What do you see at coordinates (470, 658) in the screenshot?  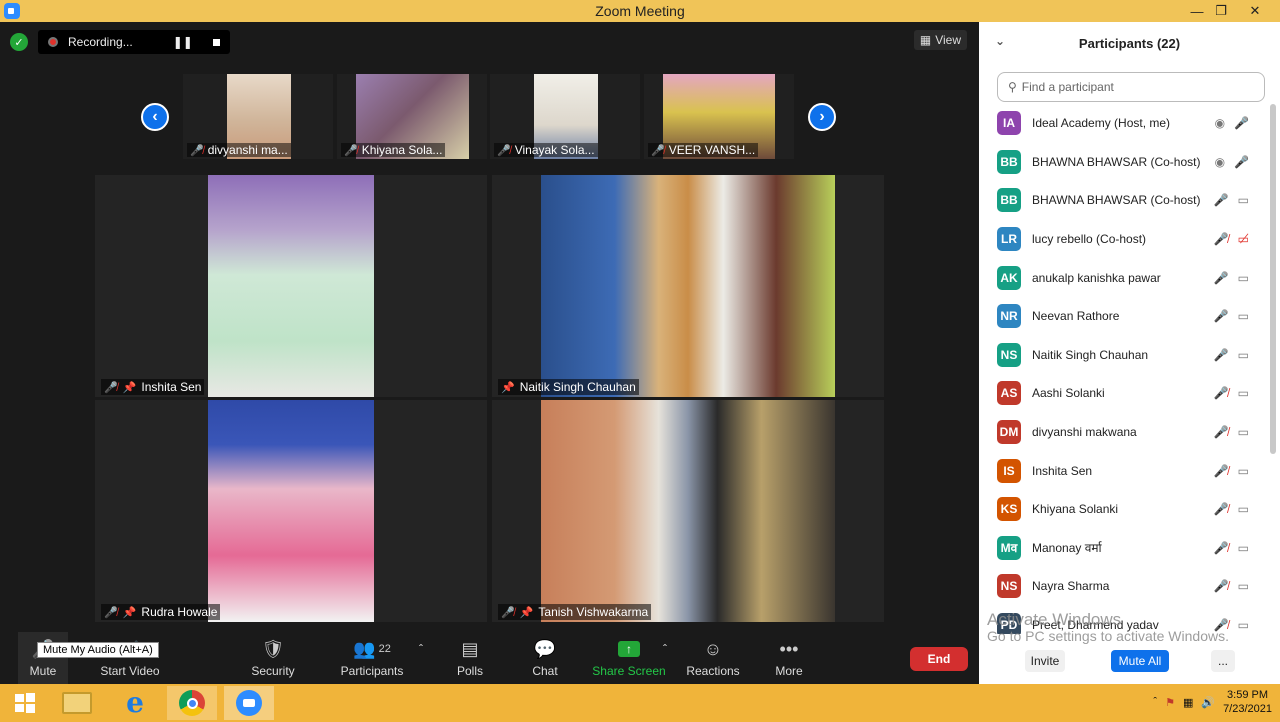 I see `polls-button: ▤ Polls` at bounding box center [470, 658].